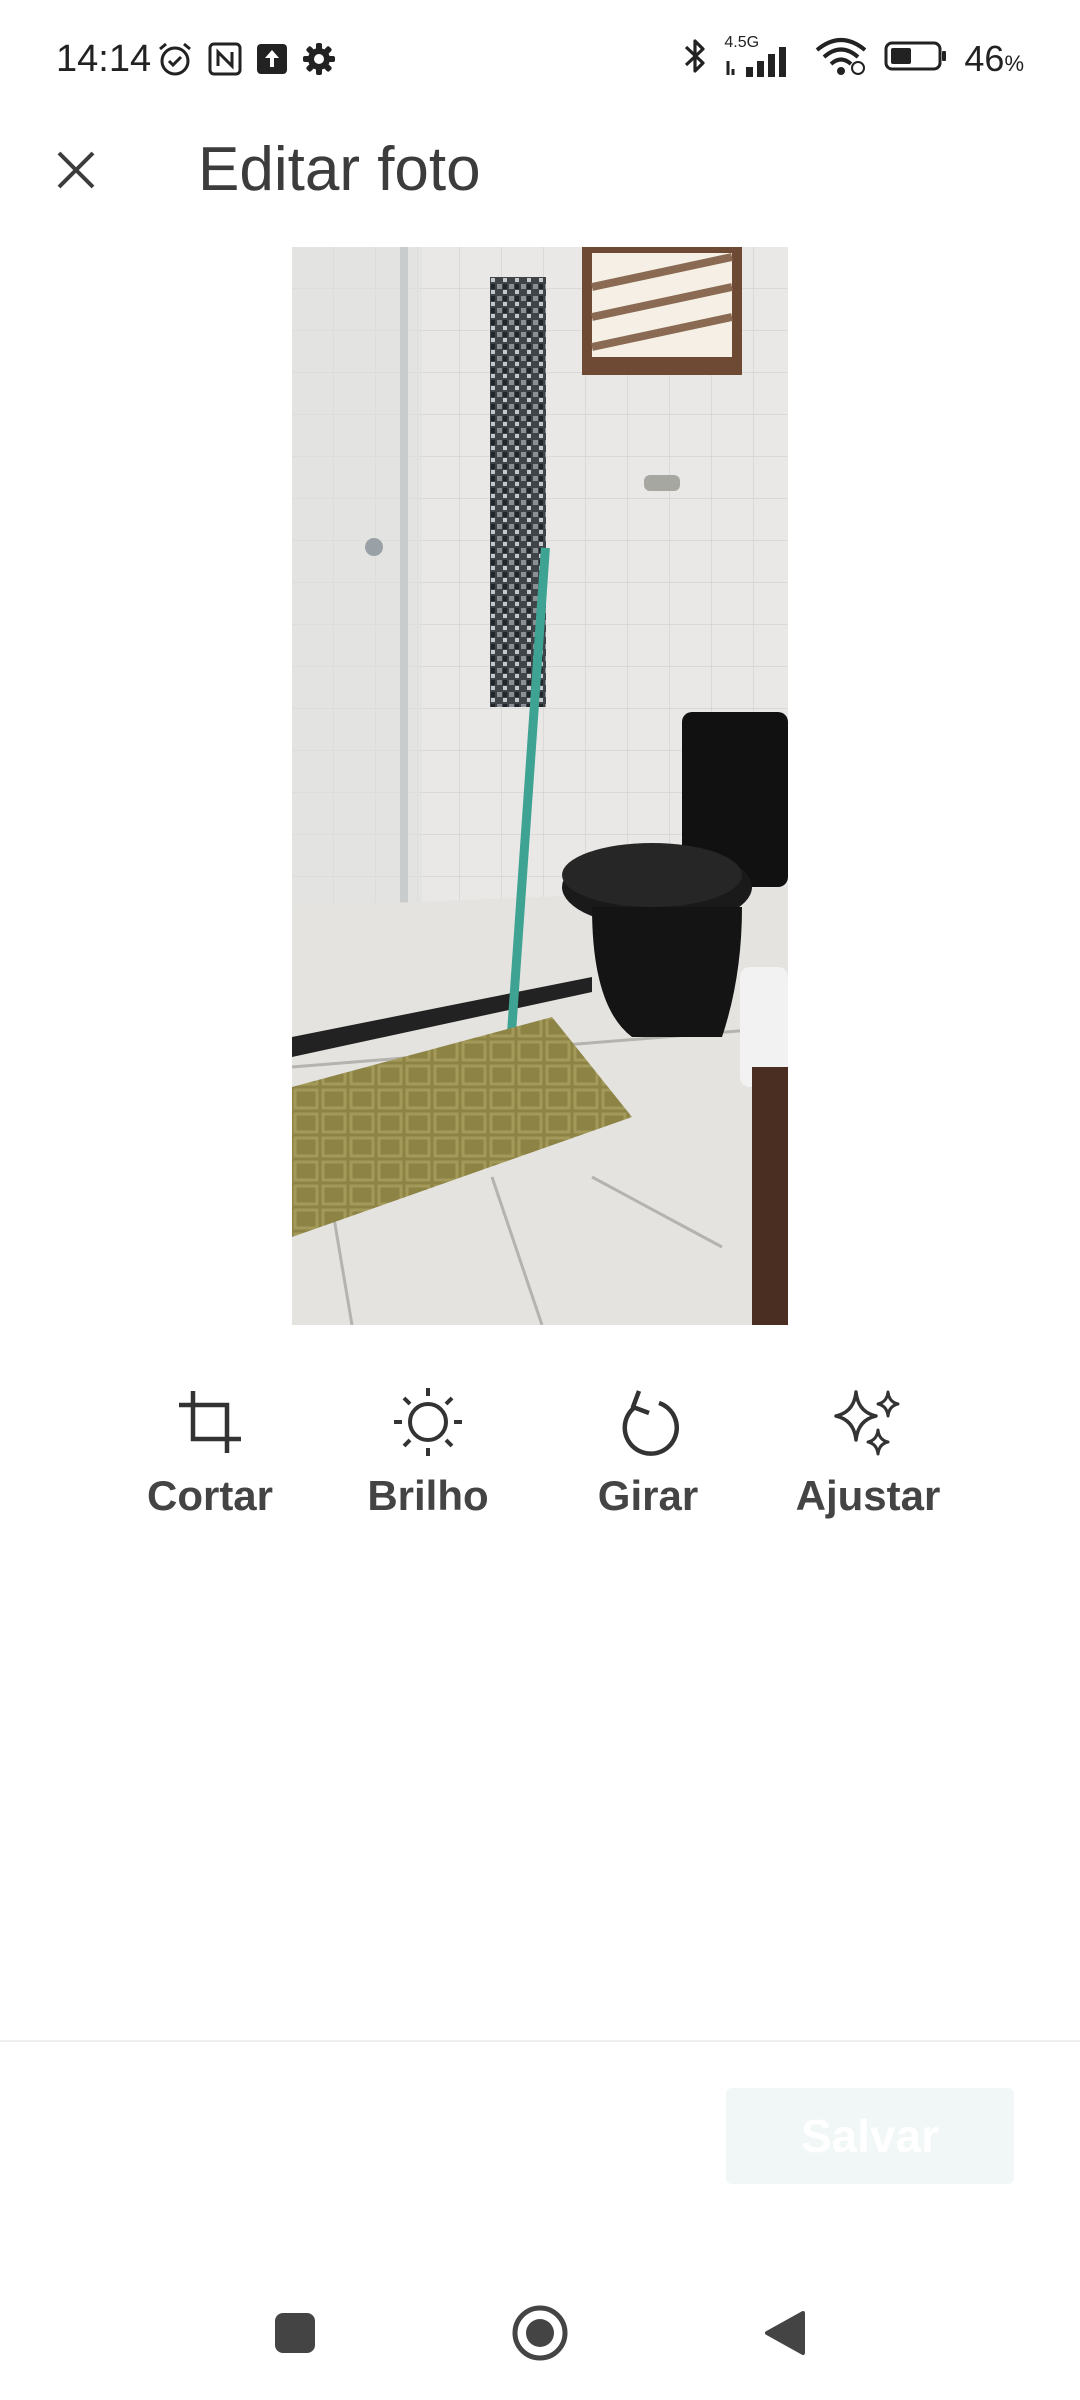  I want to click on page-title: Editar foto, so click(339, 169).